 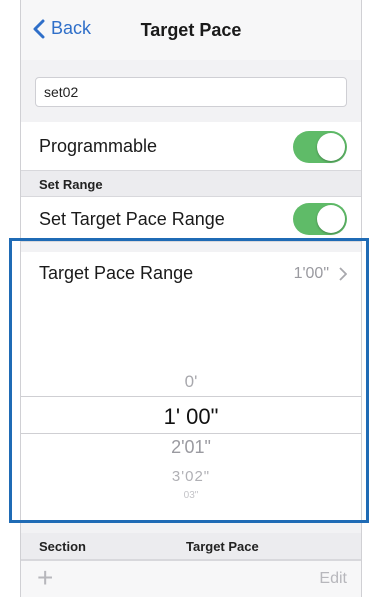 I want to click on set-target-pace-range-row: Set Target Pace Range, so click(x=191, y=219).